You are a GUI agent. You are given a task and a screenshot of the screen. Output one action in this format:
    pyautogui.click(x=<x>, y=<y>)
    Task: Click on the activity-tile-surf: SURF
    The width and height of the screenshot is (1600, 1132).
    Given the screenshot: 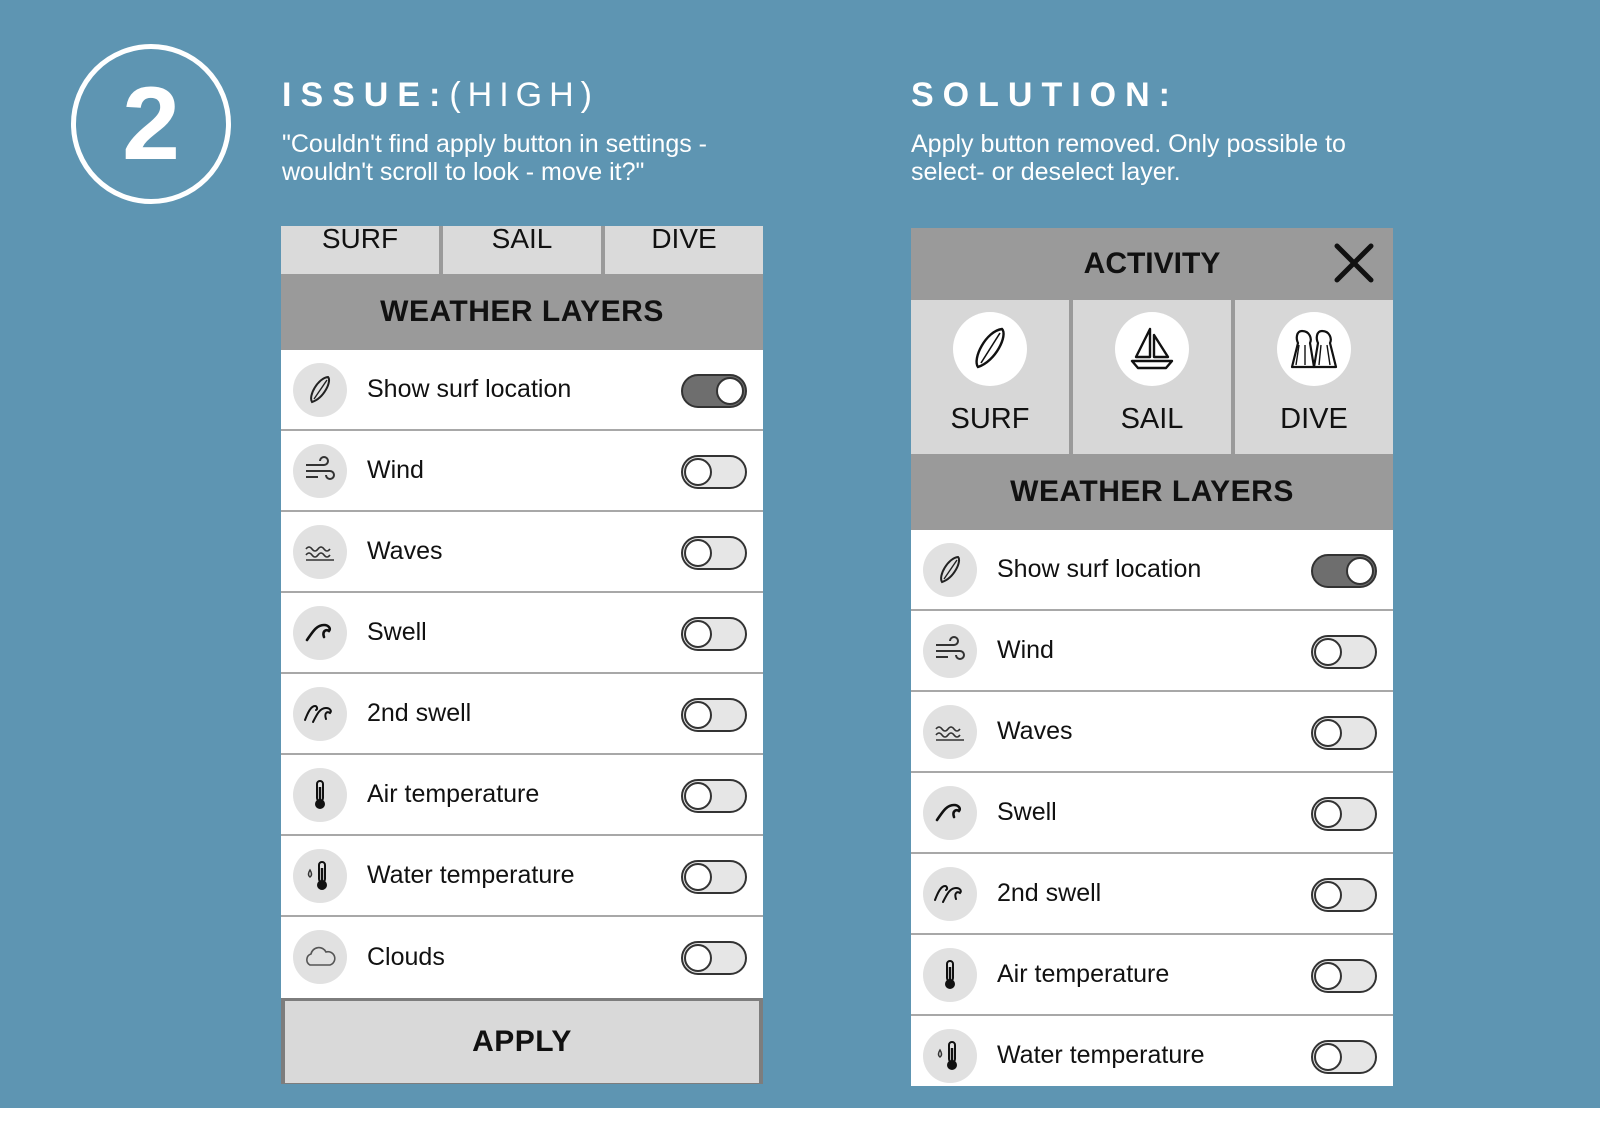 What is the action you would take?
    pyautogui.click(x=990, y=377)
    